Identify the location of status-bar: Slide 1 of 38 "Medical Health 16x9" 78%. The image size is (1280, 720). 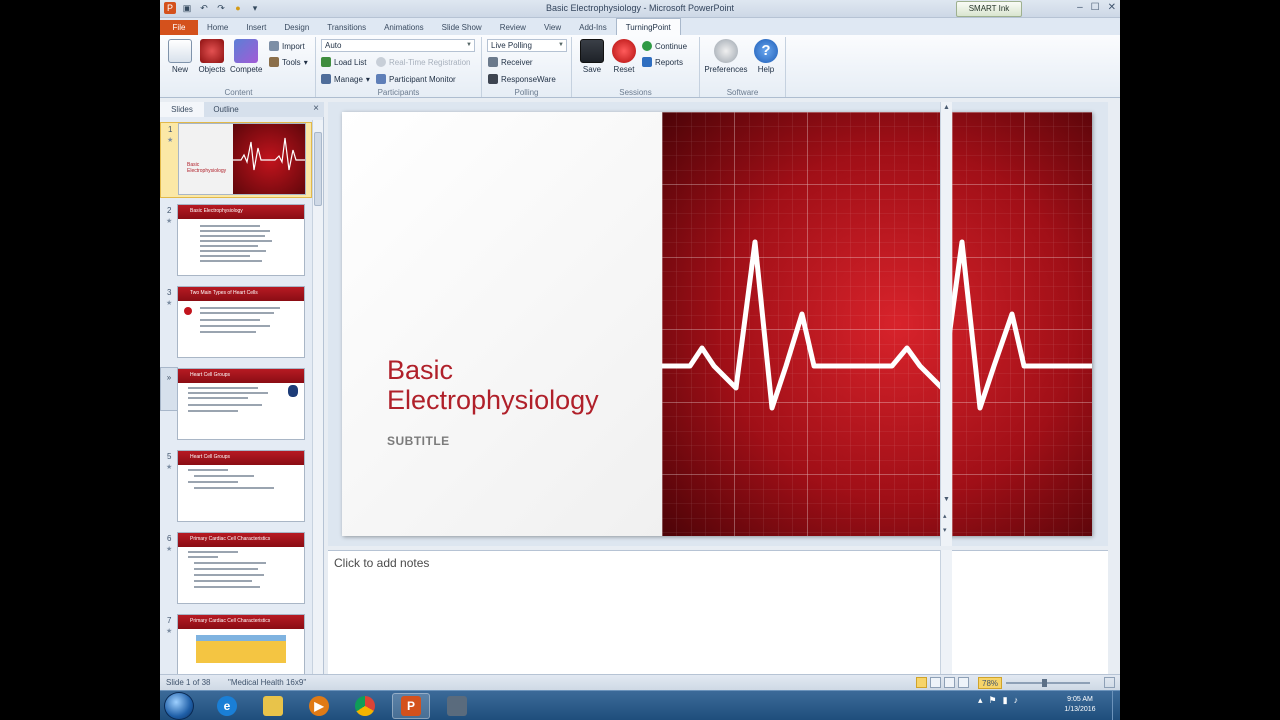
(640, 682).